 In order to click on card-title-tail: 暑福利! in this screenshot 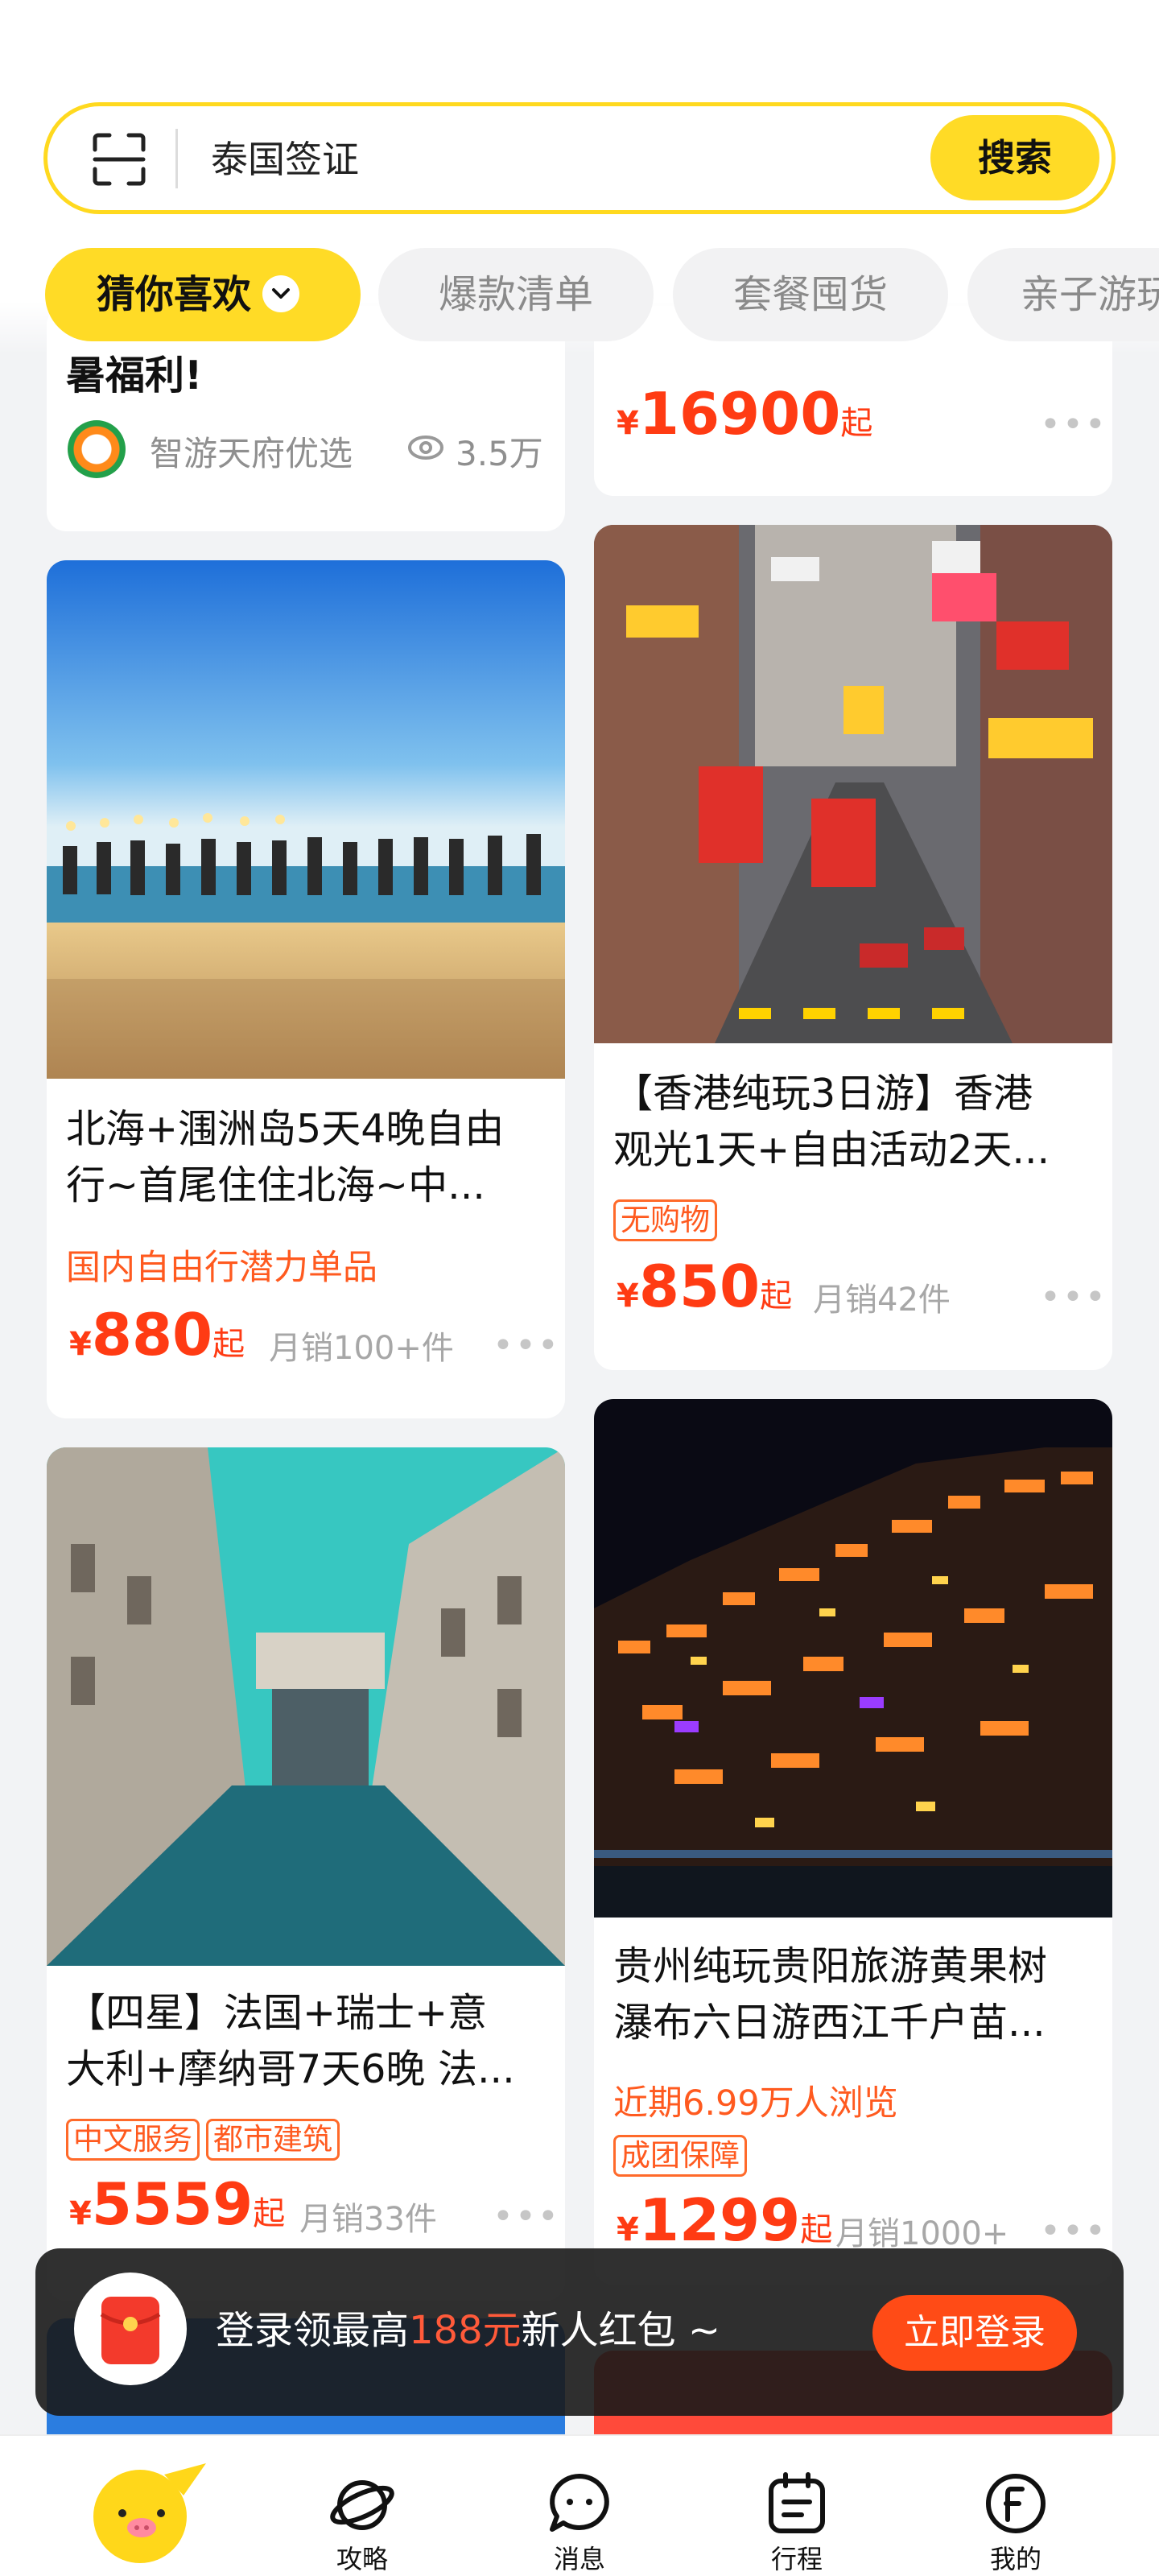, I will do `click(134, 375)`.